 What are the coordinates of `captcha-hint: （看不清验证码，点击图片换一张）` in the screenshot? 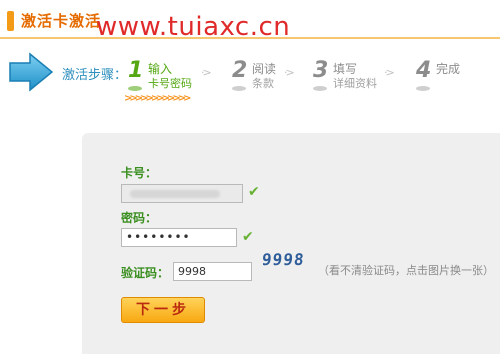 It's located at (406, 270).